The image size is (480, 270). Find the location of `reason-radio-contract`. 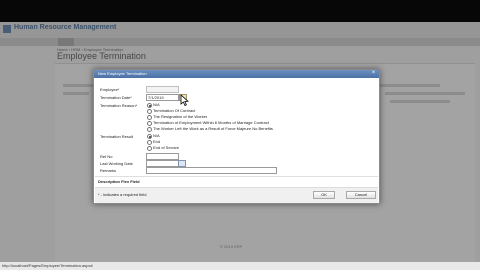

reason-radio-contract is located at coordinates (149, 111).